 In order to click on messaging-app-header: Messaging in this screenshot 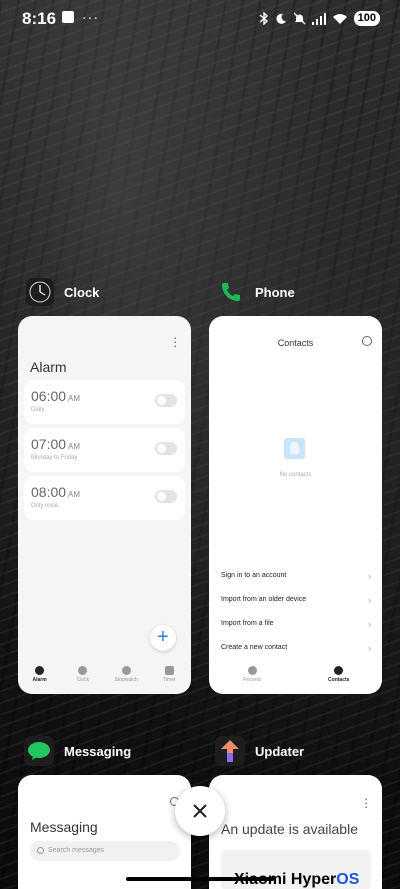, I will do `click(77, 751)`.